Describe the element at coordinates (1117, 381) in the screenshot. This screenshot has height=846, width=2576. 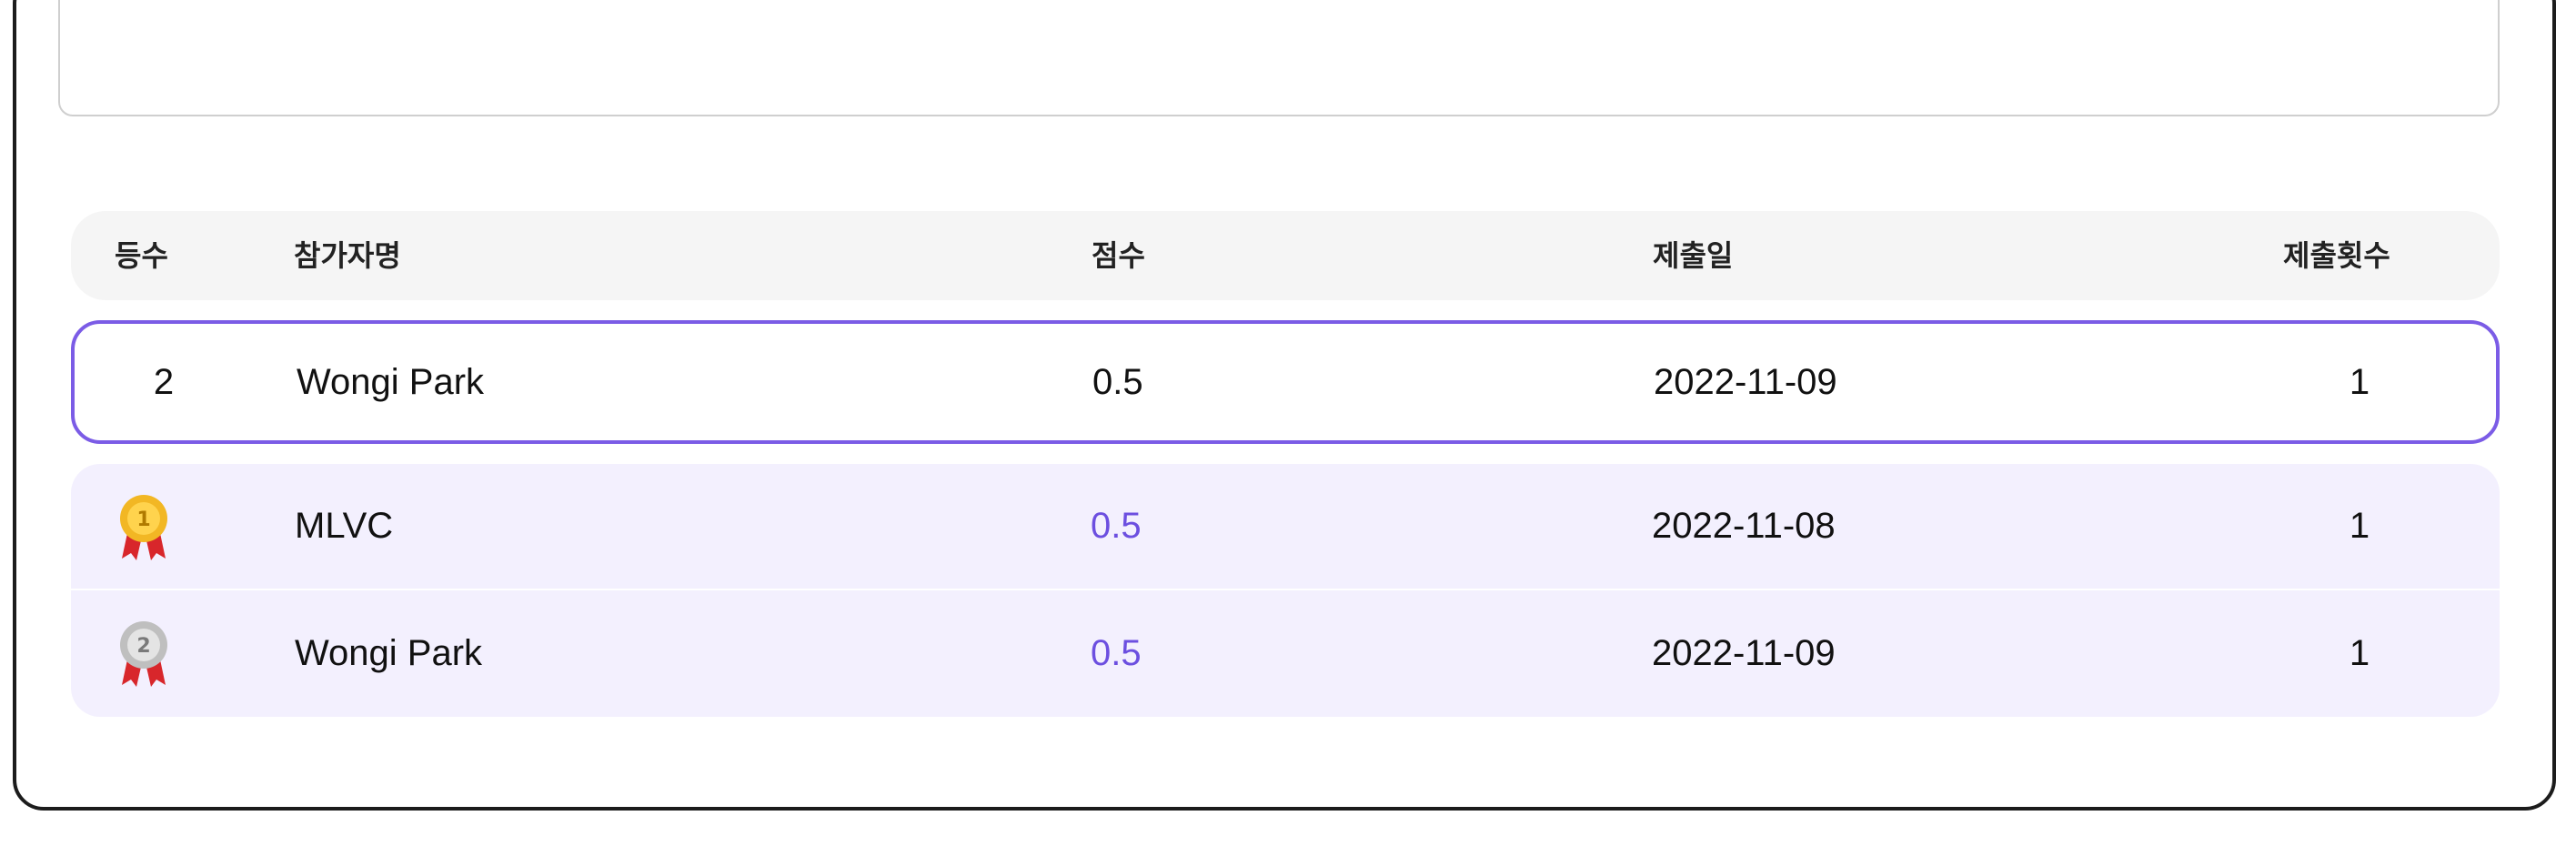
I see `my-score: 0.5` at that location.